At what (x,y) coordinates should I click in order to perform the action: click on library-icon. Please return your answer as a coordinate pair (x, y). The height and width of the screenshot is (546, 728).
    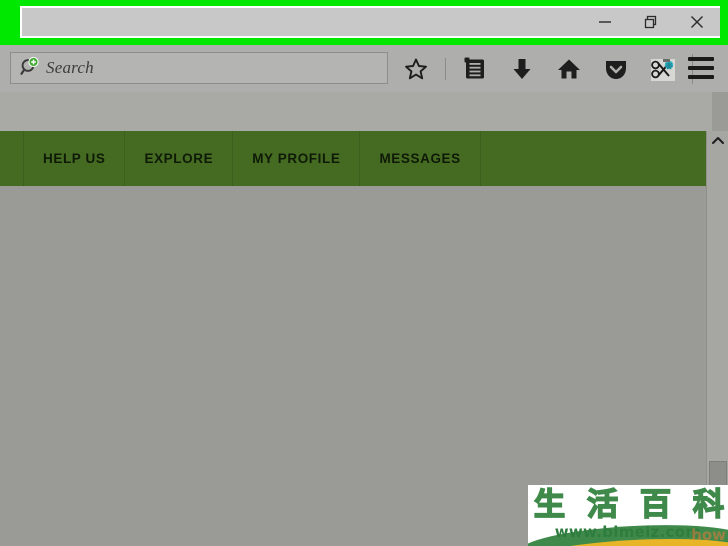
    Looking at the image, I should click on (475, 69).